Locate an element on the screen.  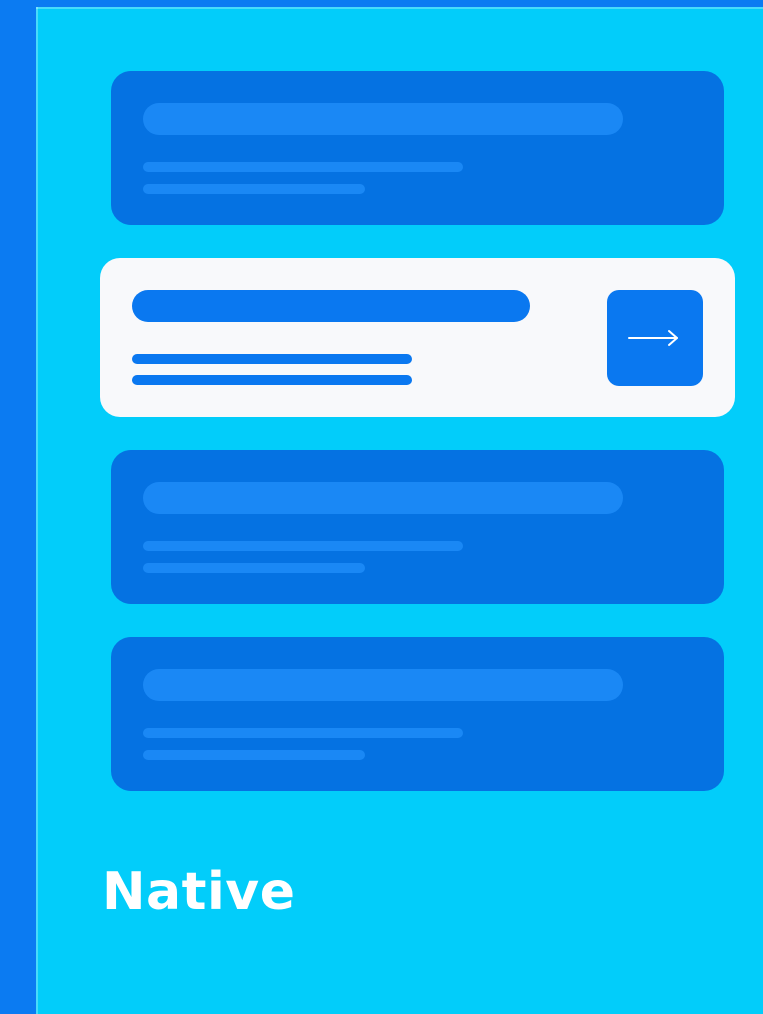
arrow-right-icon is located at coordinates (653, 338).